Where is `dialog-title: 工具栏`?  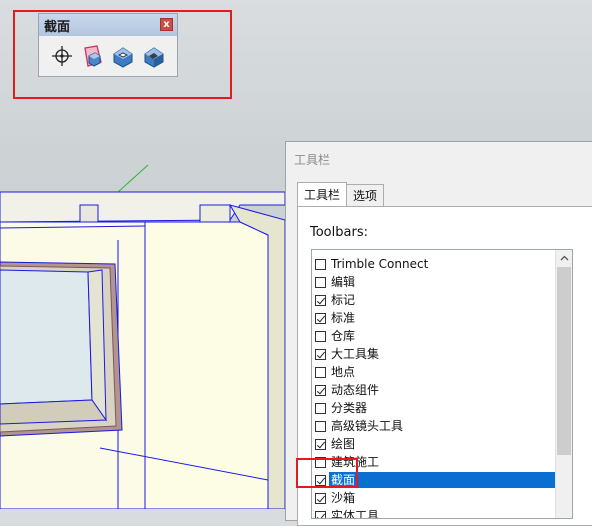
dialog-title: 工具栏 is located at coordinates (312, 160).